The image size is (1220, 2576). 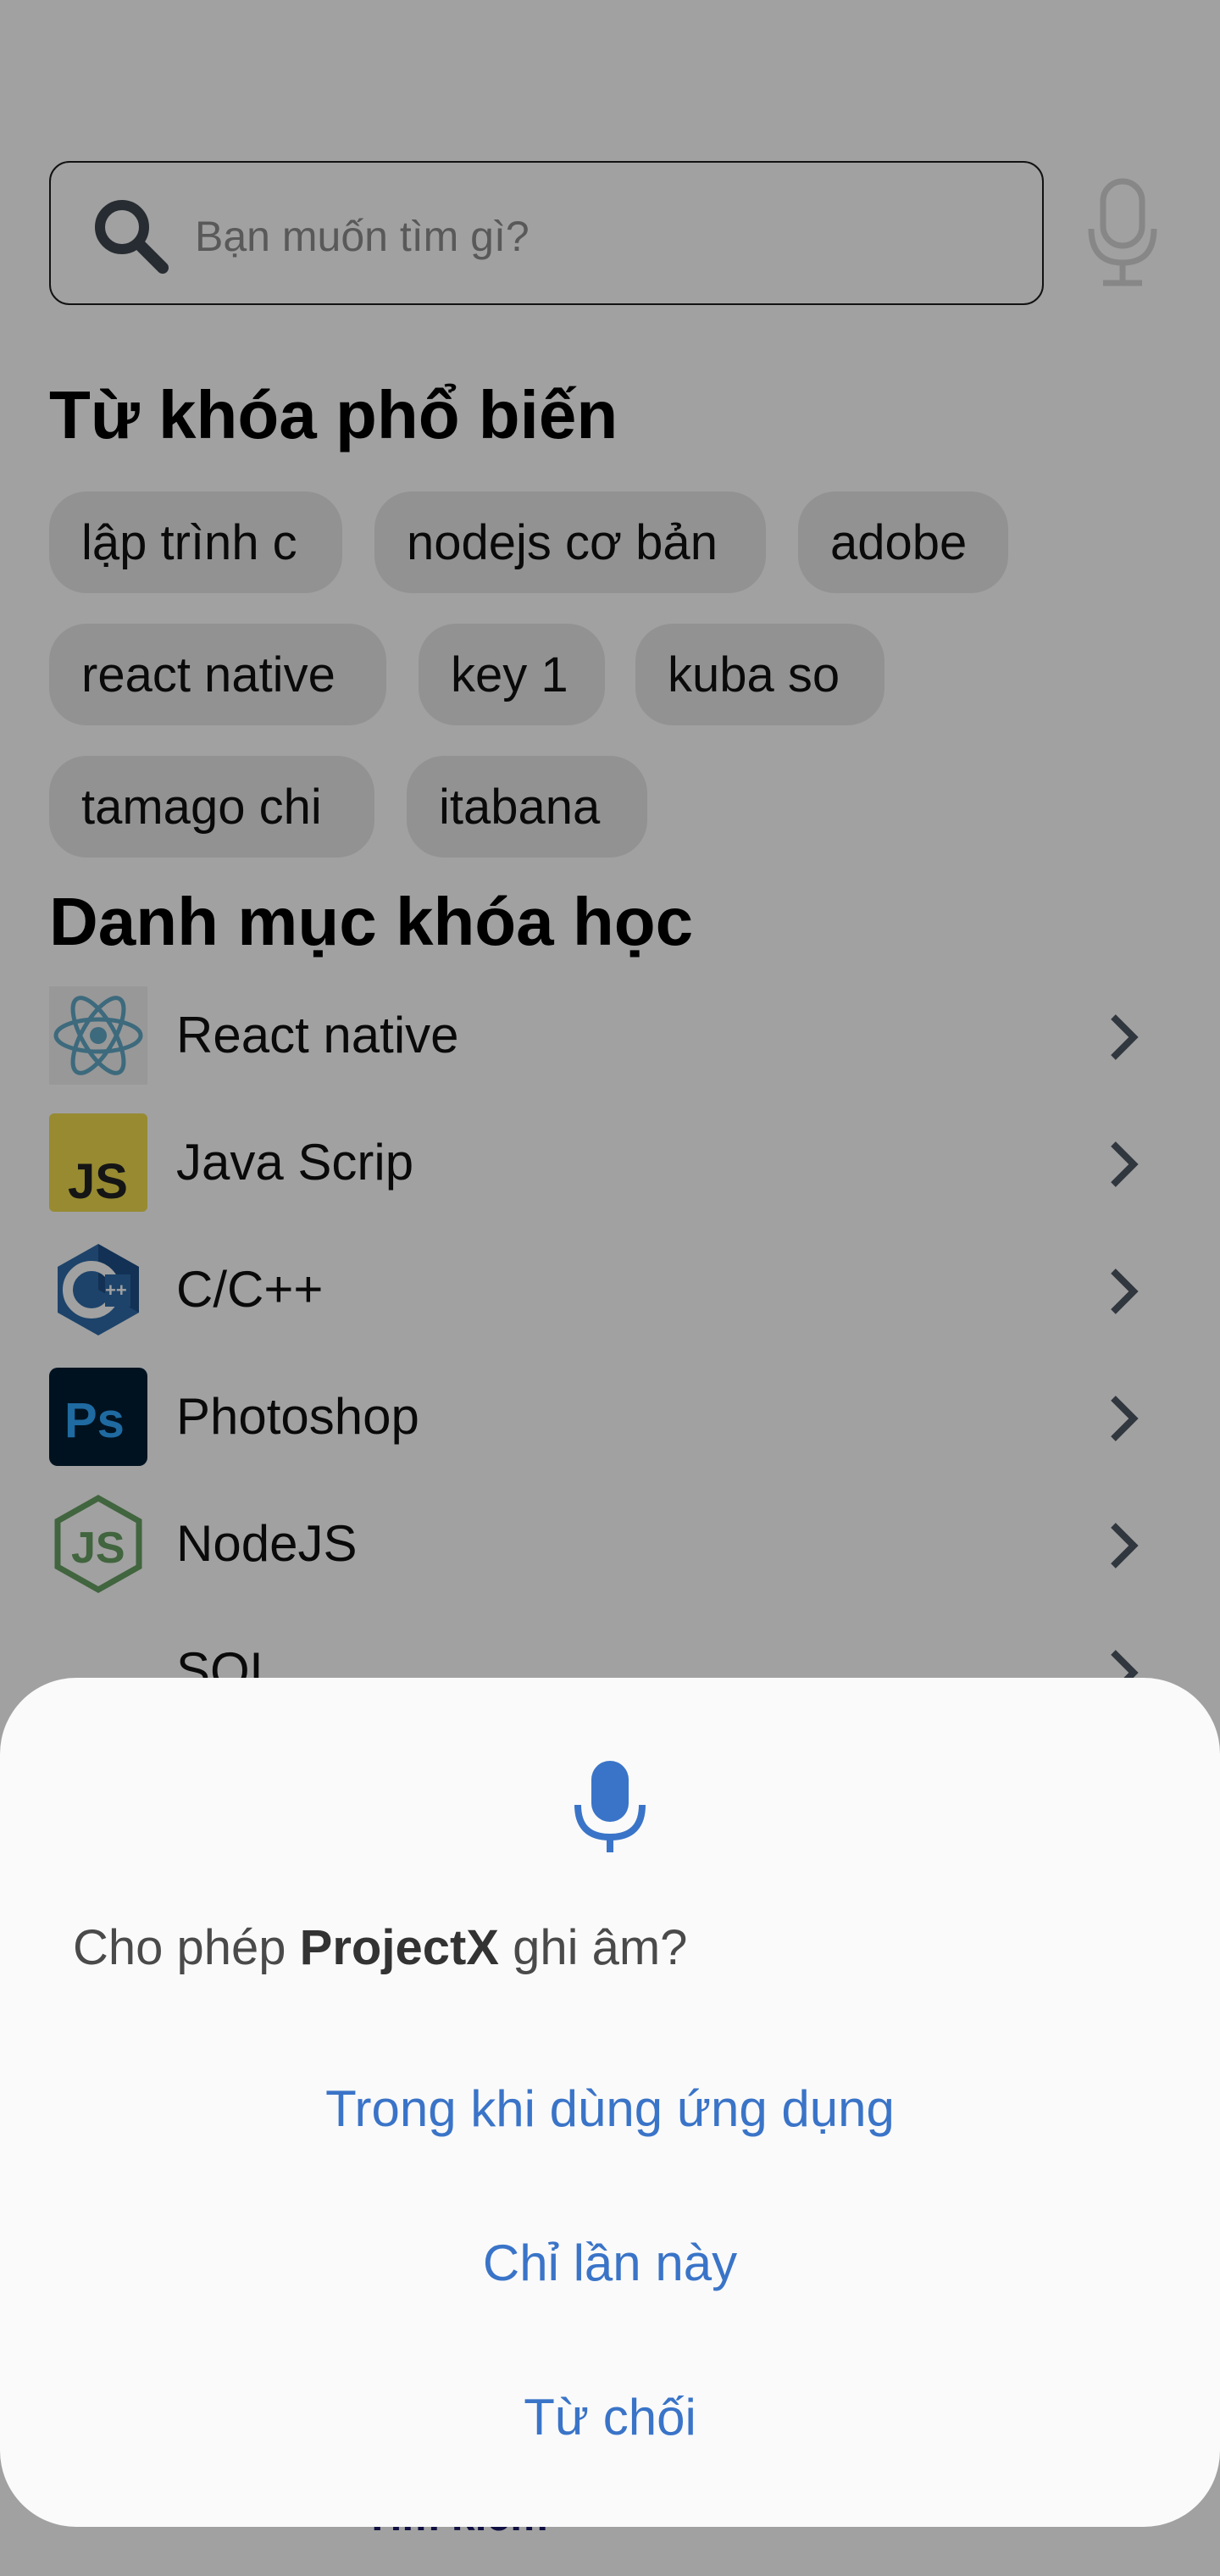 What do you see at coordinates (610, 2416) in the screenshot?
I see `deny-button: Từ chối` at bounding box center [610, 2416].